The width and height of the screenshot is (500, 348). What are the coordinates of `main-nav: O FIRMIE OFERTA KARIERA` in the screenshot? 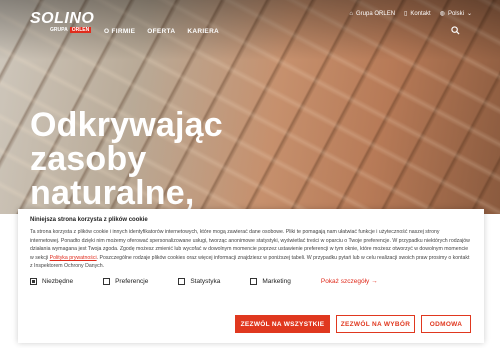 It's located at (161, 31).